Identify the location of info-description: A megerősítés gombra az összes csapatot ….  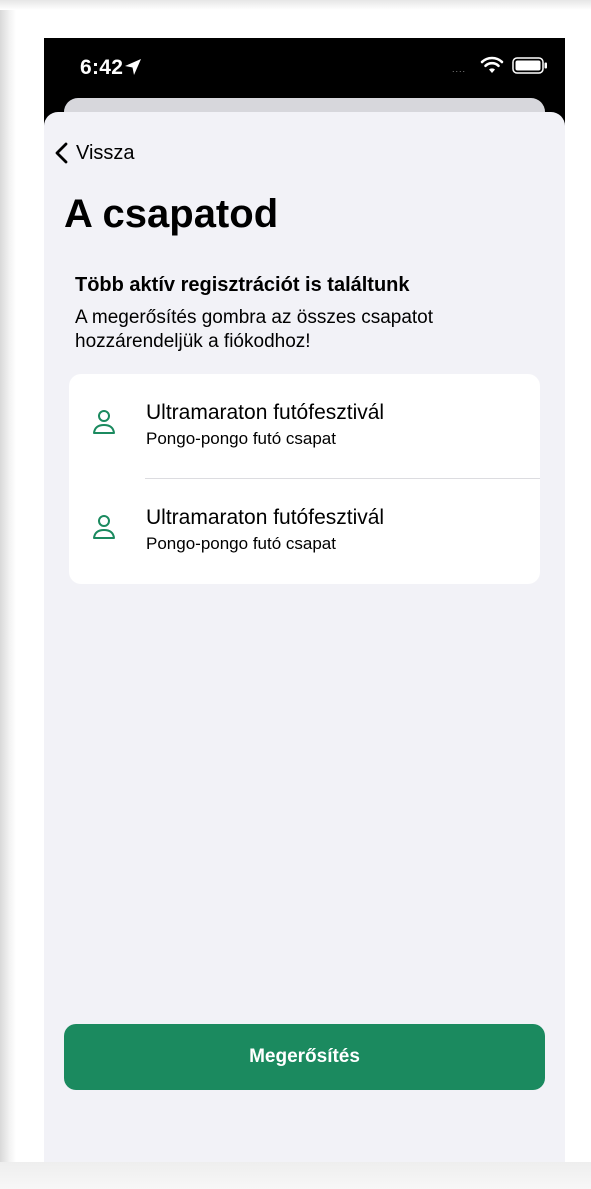
(254, 329).